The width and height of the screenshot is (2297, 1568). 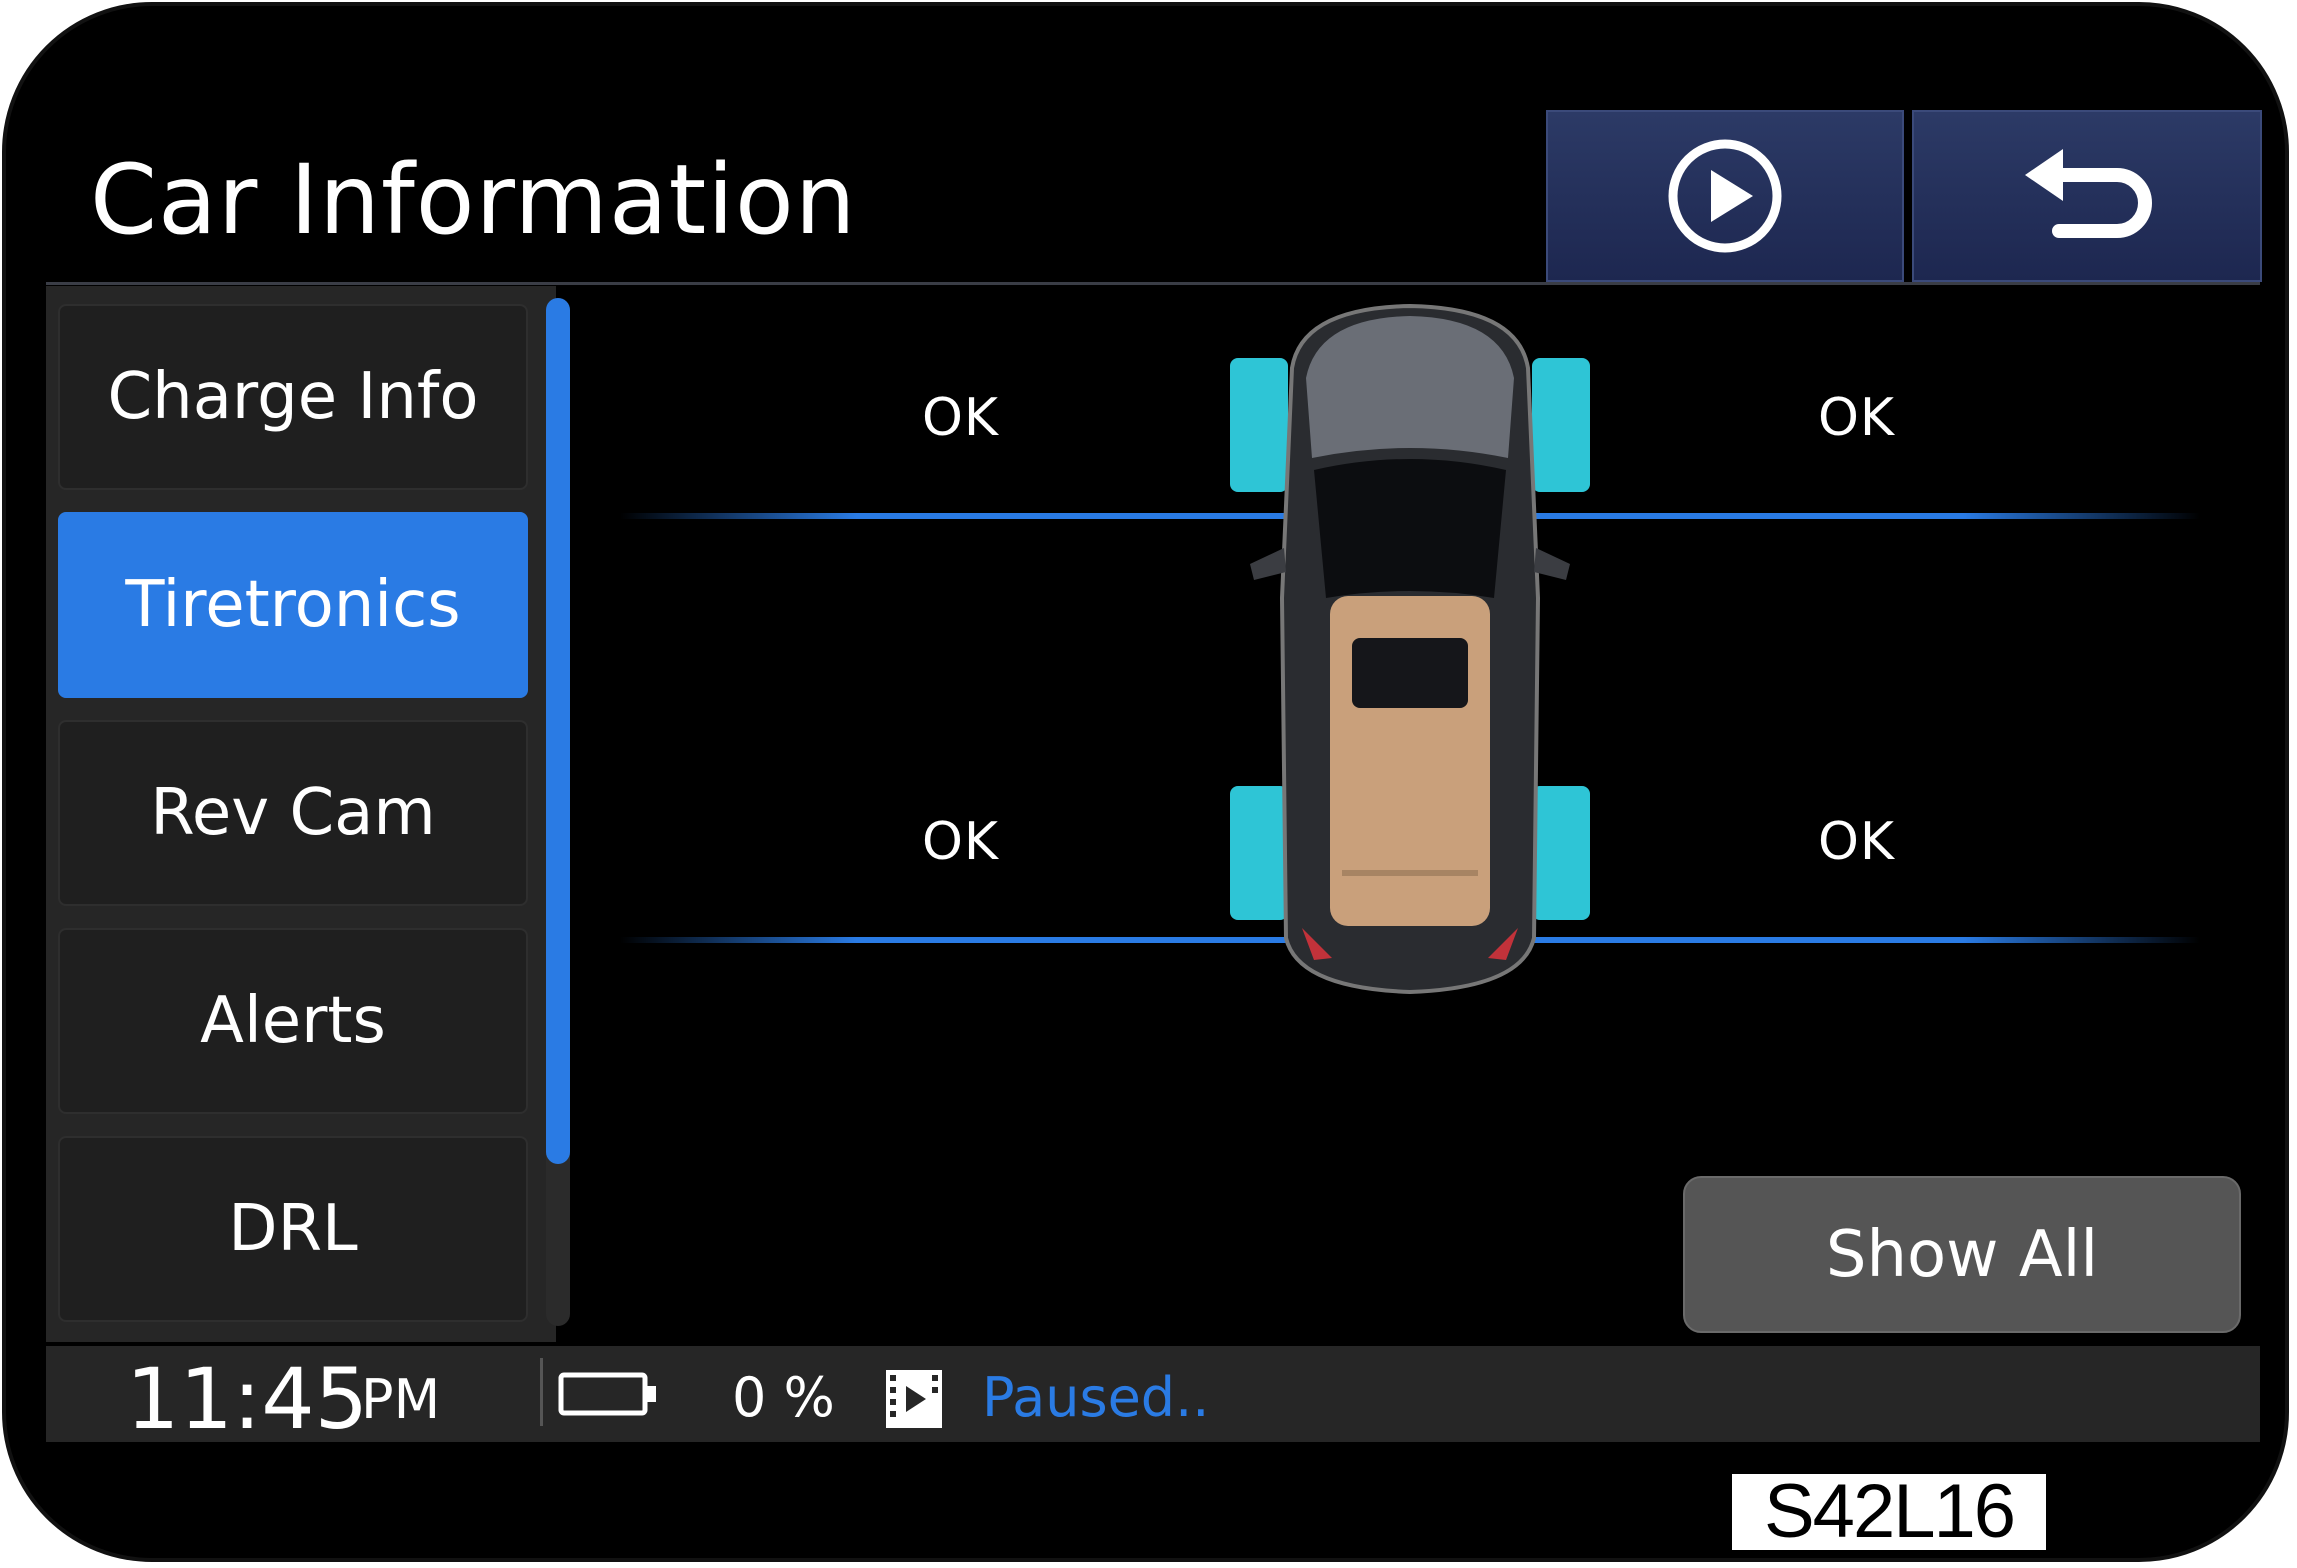 What do you see at coordinates (1096, 1397) in the screenshot?
I see `media-status: Paused..` at bounding box center [1096, 1397].